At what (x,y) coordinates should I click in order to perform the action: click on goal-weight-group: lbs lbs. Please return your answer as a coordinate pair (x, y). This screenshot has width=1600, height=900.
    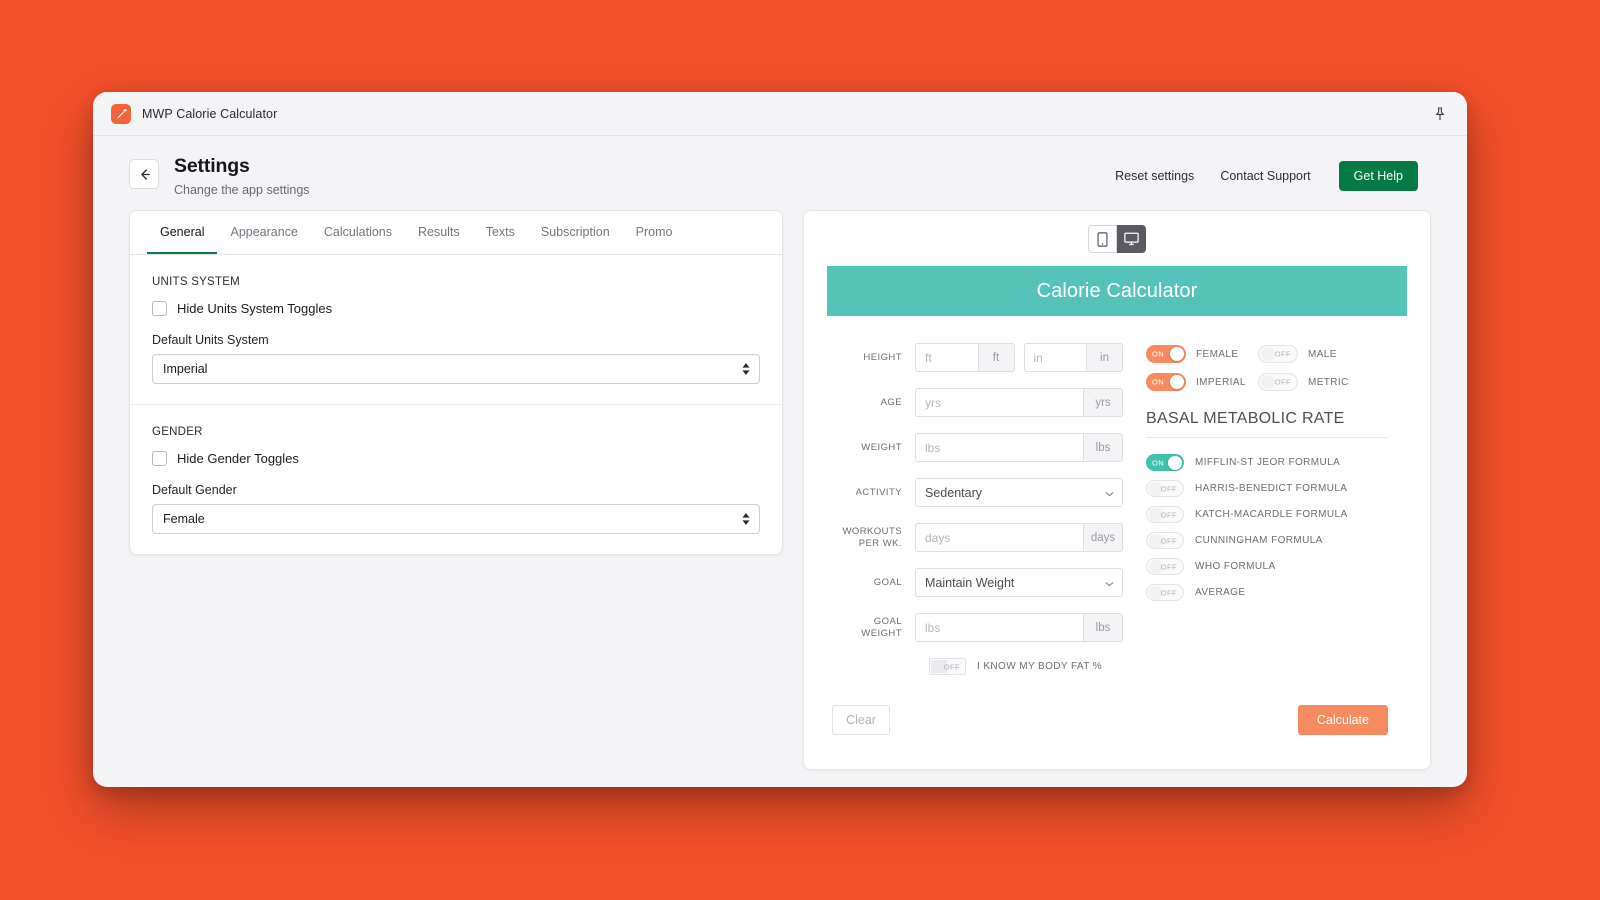
    Looking at the image, I should click on (1019, 627).